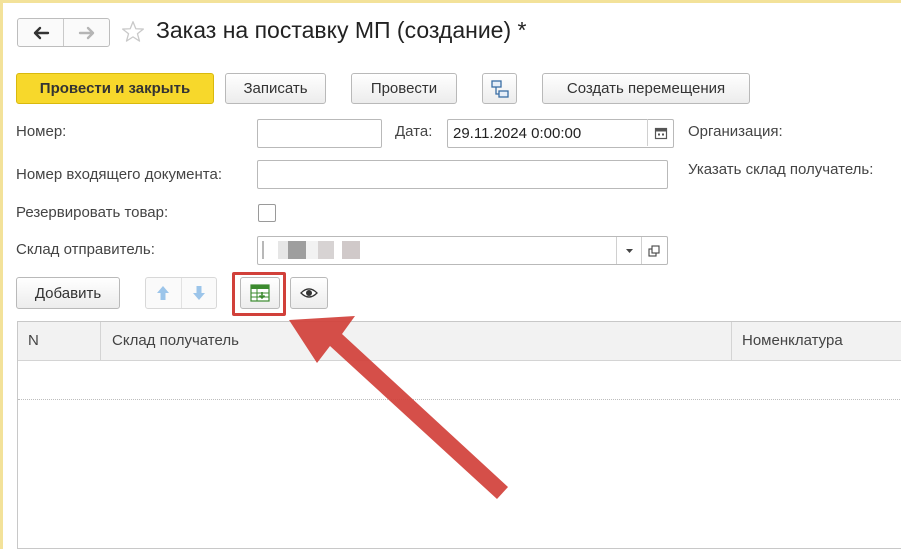  I want to click on date-value: 29.11.2024 0:00:00, so click(517, 133).